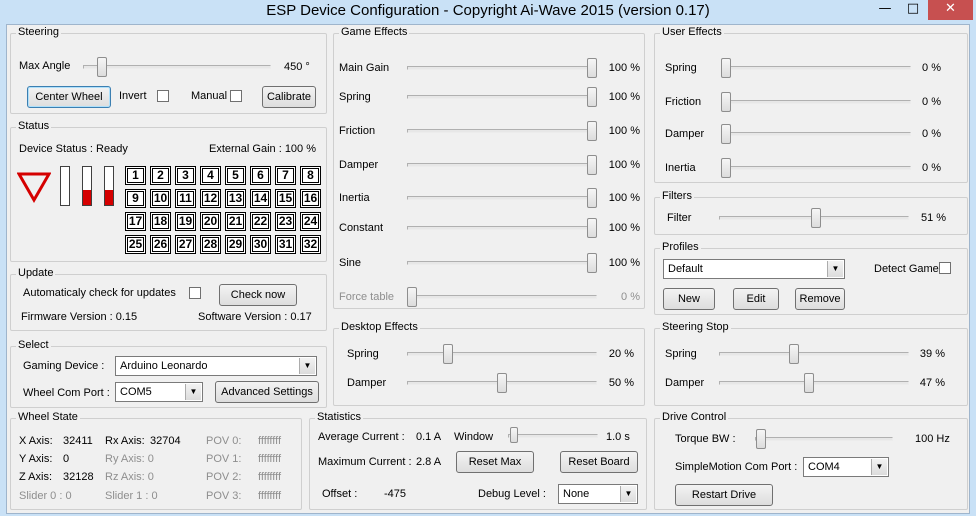  What do you see at coordinates (736, 467) in the screenshot?
I see `simplemotion-port-label: SimpleMotion Com Port :` at bounding box center [736, 467].